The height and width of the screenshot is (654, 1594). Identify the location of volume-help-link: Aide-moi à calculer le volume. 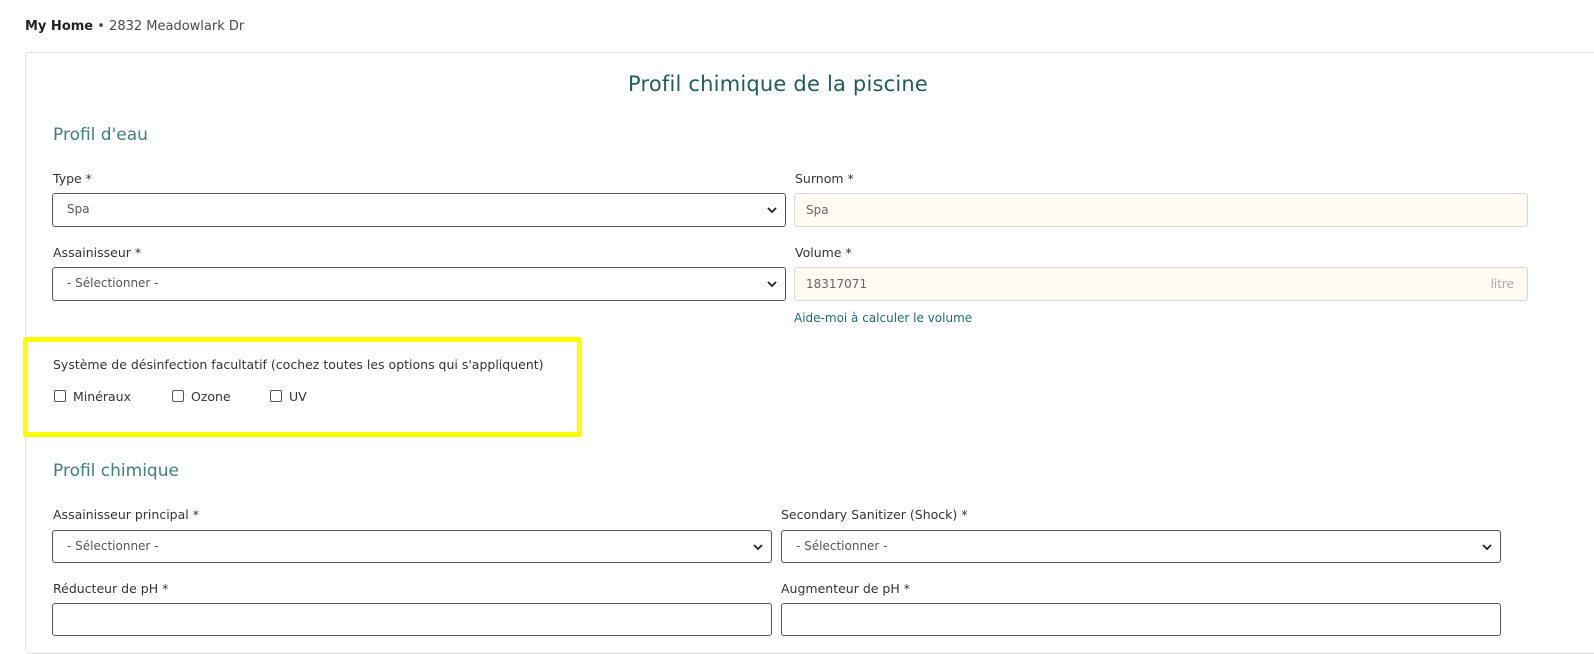
(883, 318).